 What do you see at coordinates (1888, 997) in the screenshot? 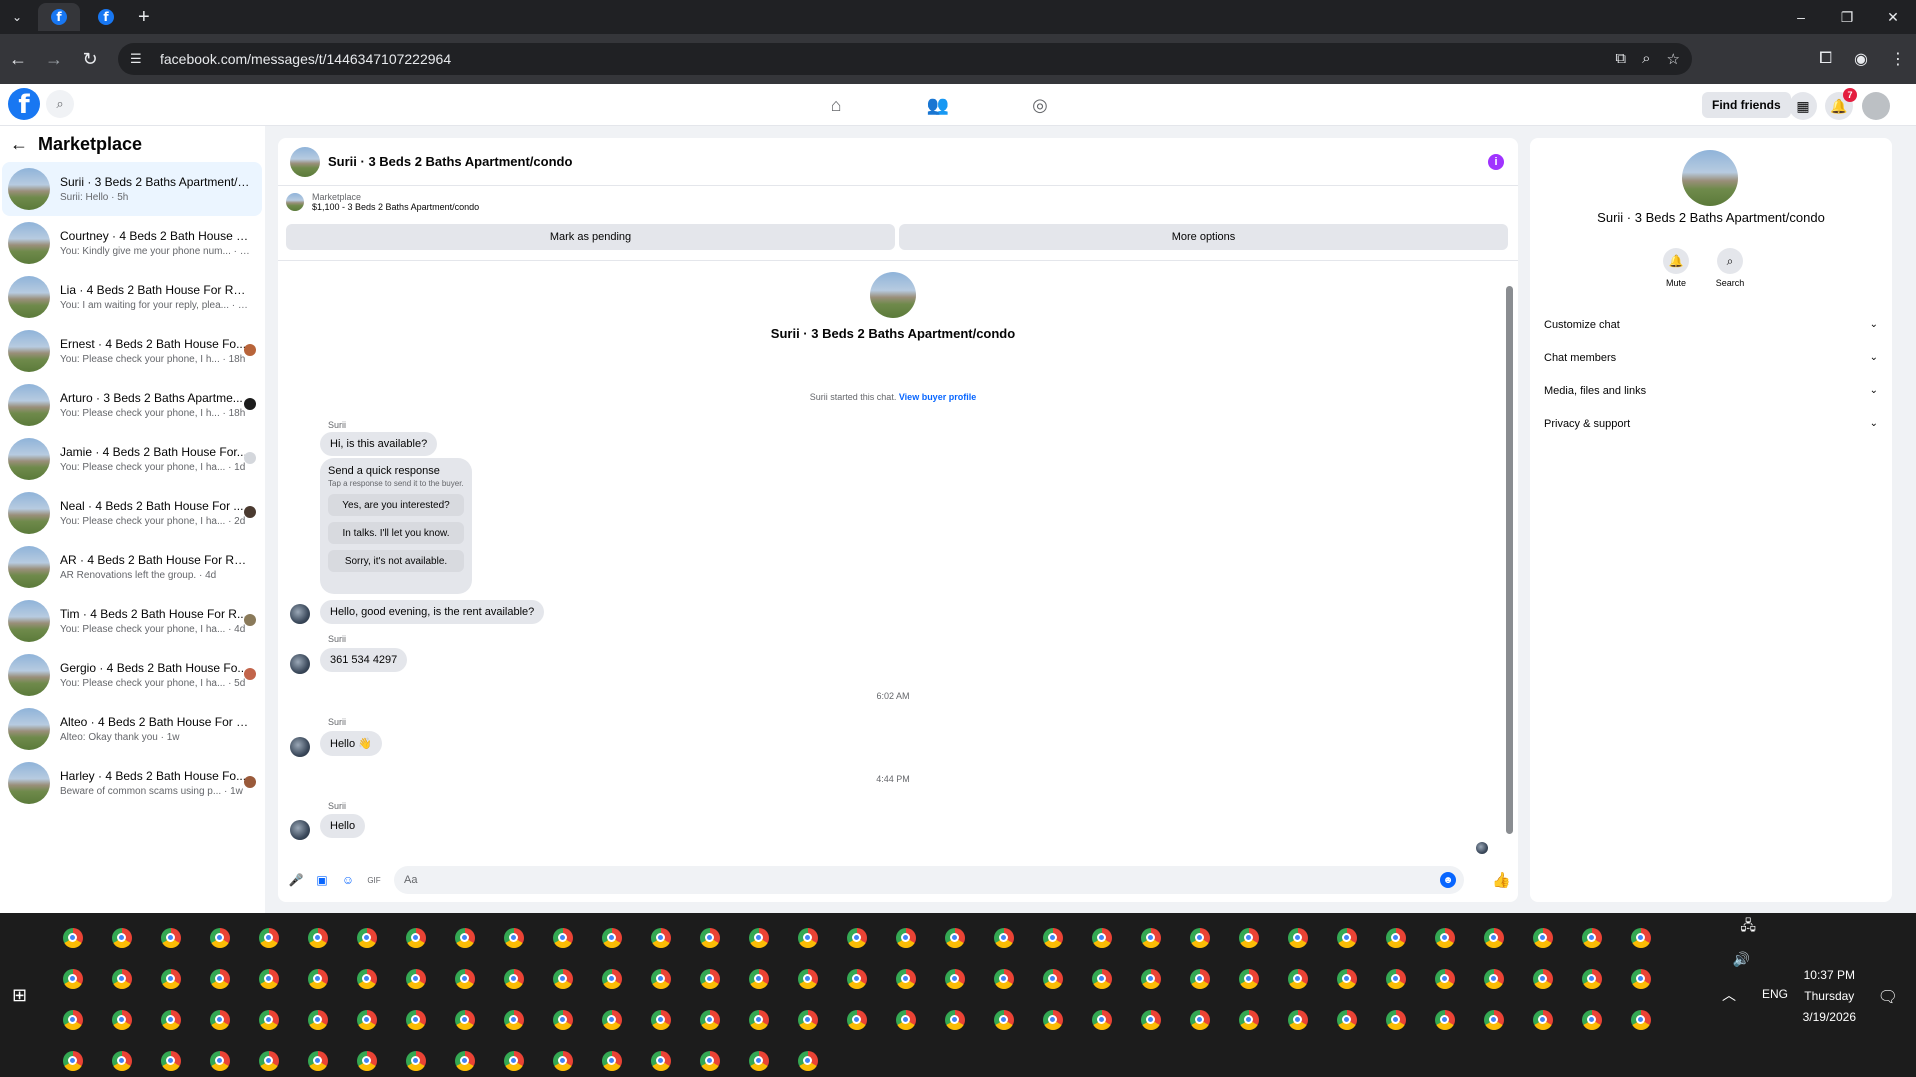
I see `action-center-icon: 🗨` at bounding box center [1888, 997].